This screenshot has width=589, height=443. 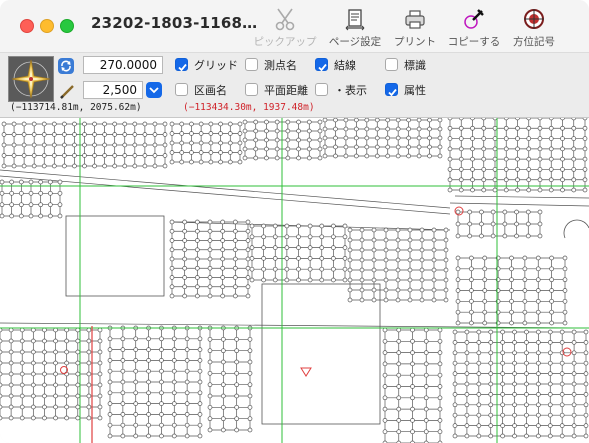 What do you see at coordinates (355, 28) in the screenshot?
I see `page-setup-button: ページ設定` at bounding box center [355, 28].